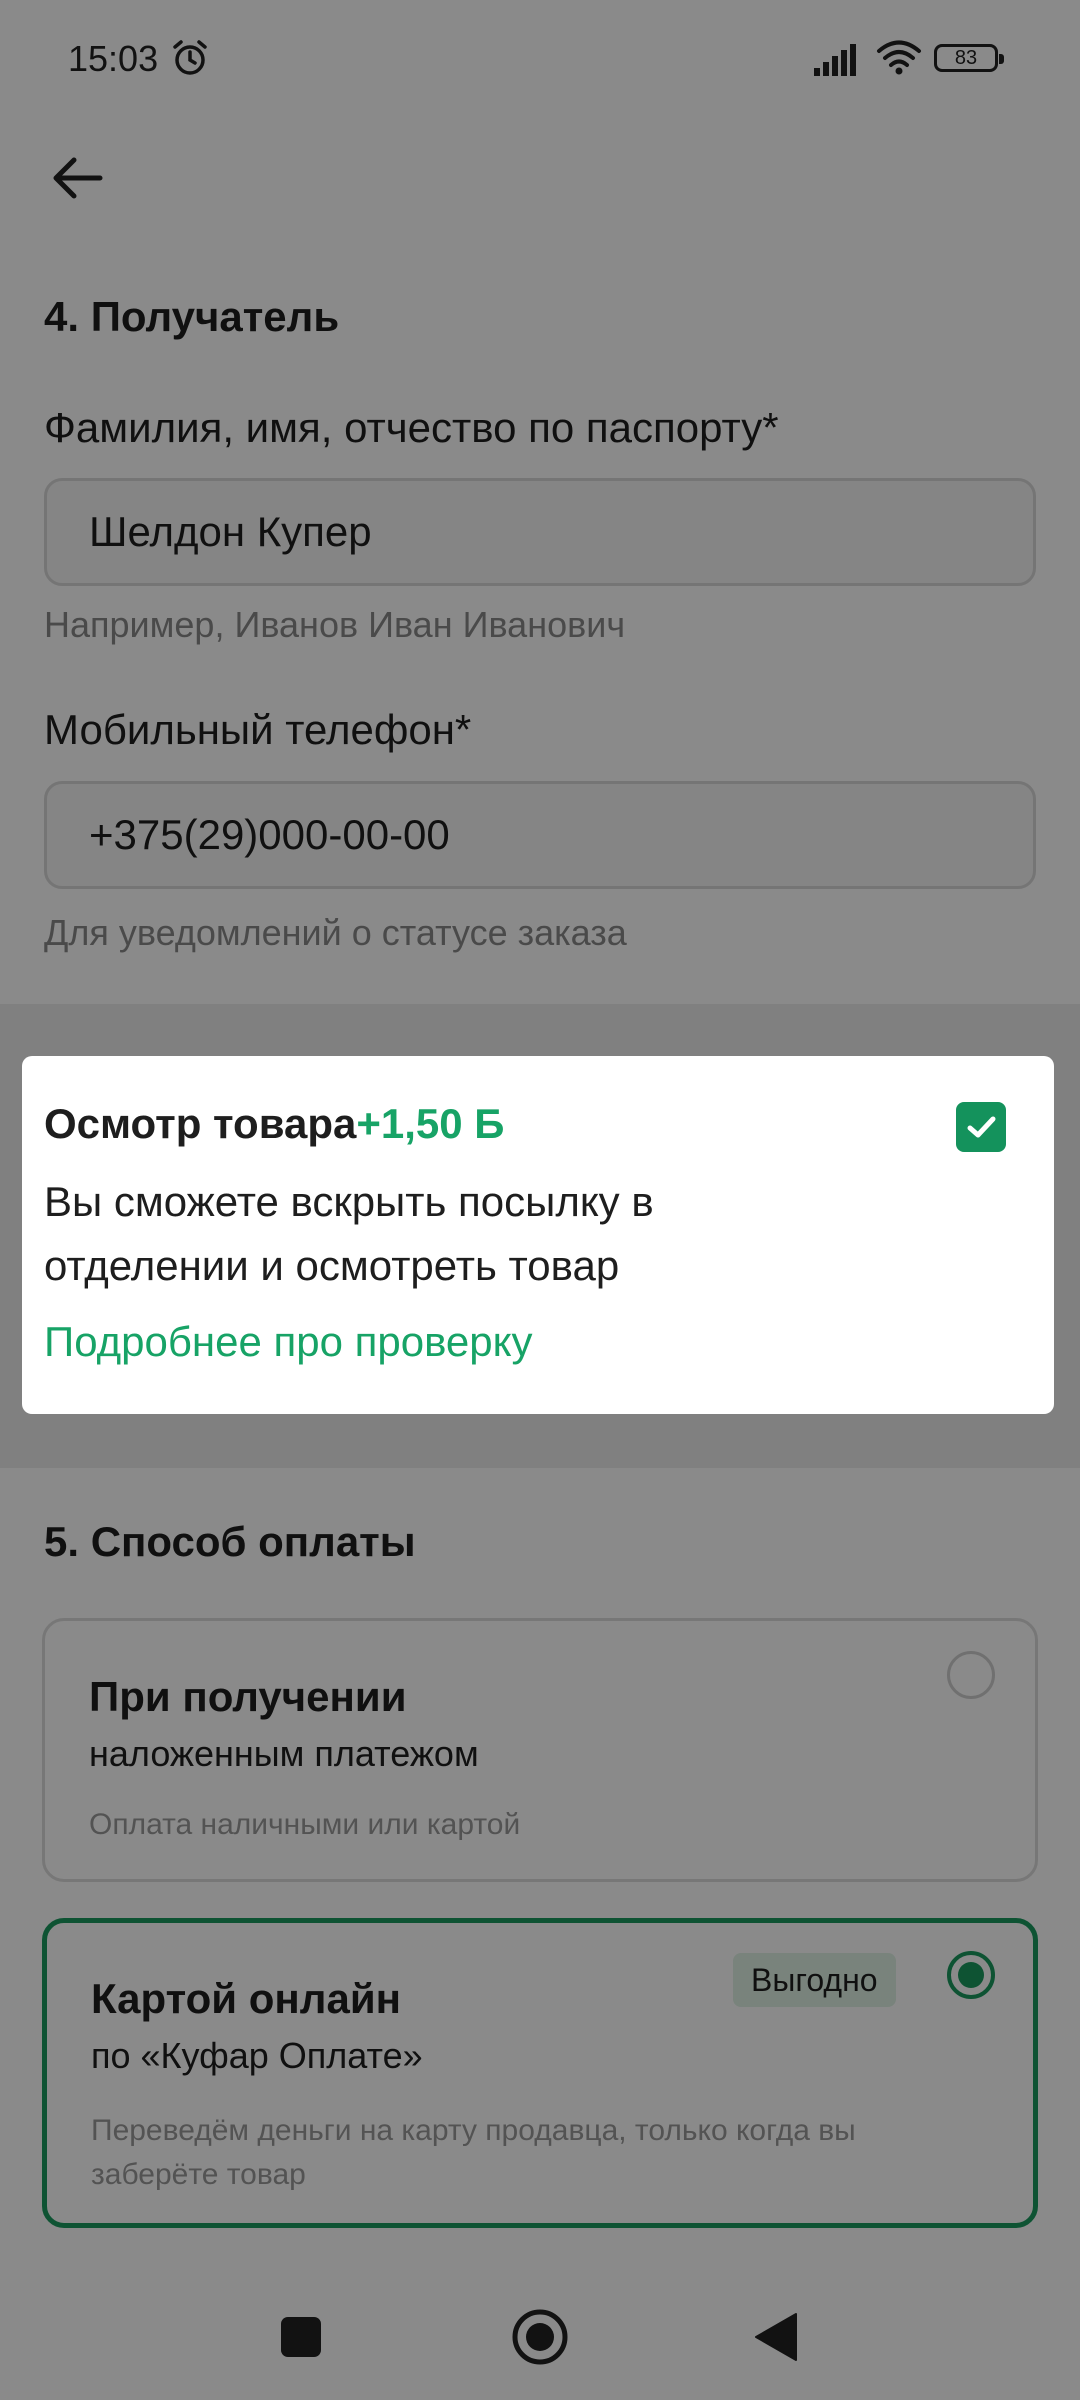 The image size is (1080, 2400). I want to click on payment-option-title: При получении, so click(248, 1696).